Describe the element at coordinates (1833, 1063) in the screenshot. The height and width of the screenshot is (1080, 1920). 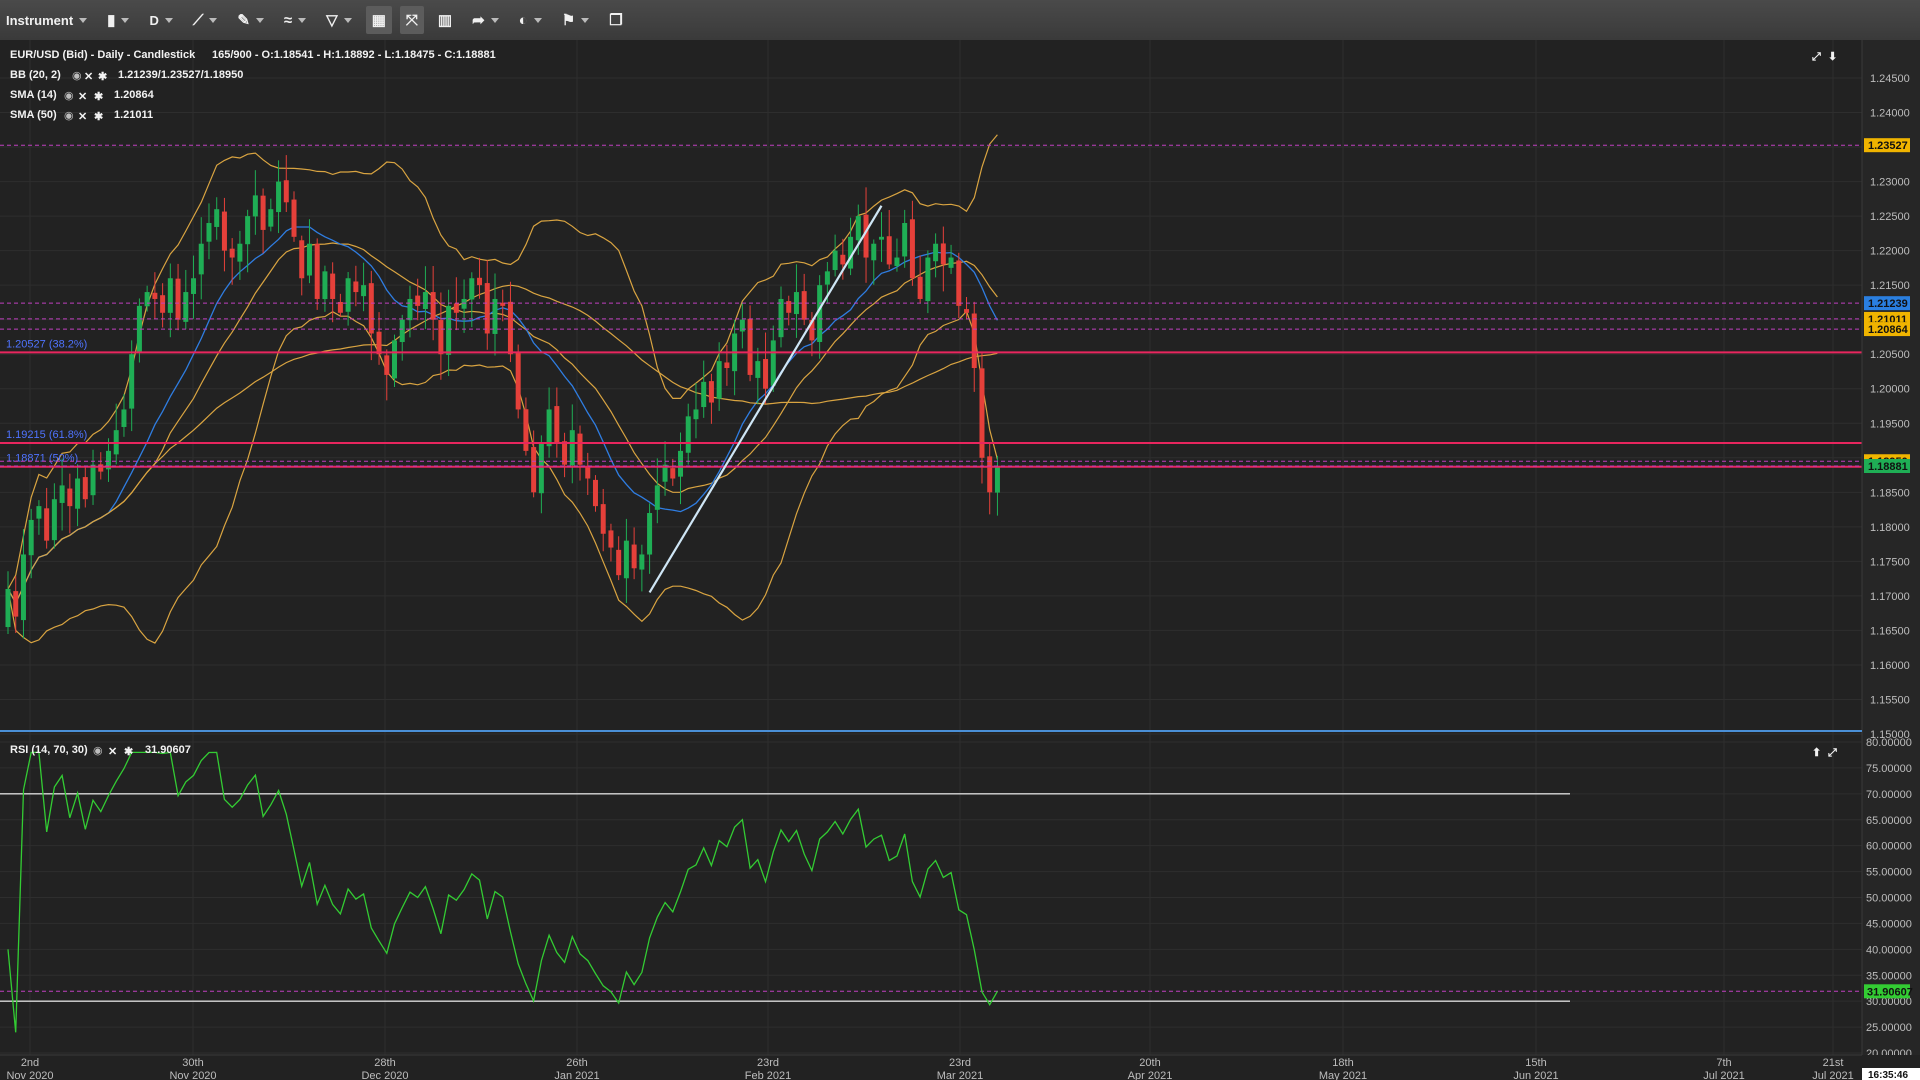
I see `date-tick-day: 21st` at that location.